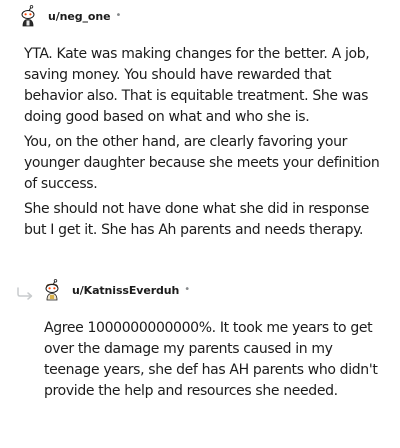 Image resolution: width=400 pixels, height=448 pixels. I want to click on reply-header: u/KatnissEverduh •, so click(115, 290).